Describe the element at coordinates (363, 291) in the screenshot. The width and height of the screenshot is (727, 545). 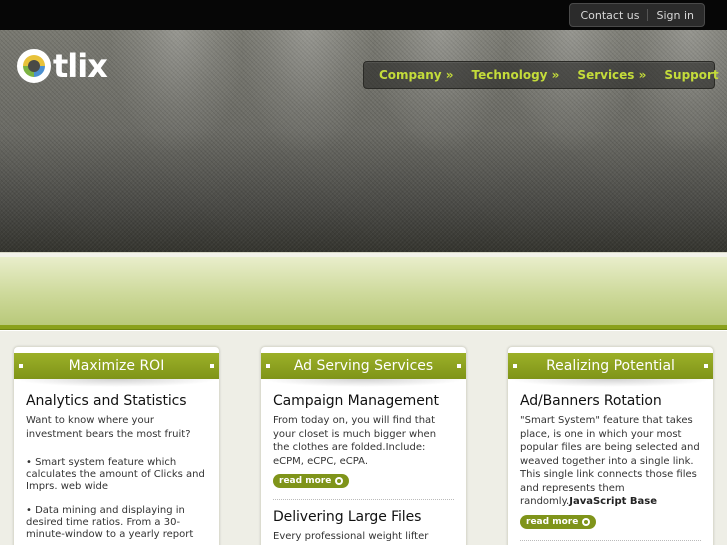
I see `green-banner` at that location.